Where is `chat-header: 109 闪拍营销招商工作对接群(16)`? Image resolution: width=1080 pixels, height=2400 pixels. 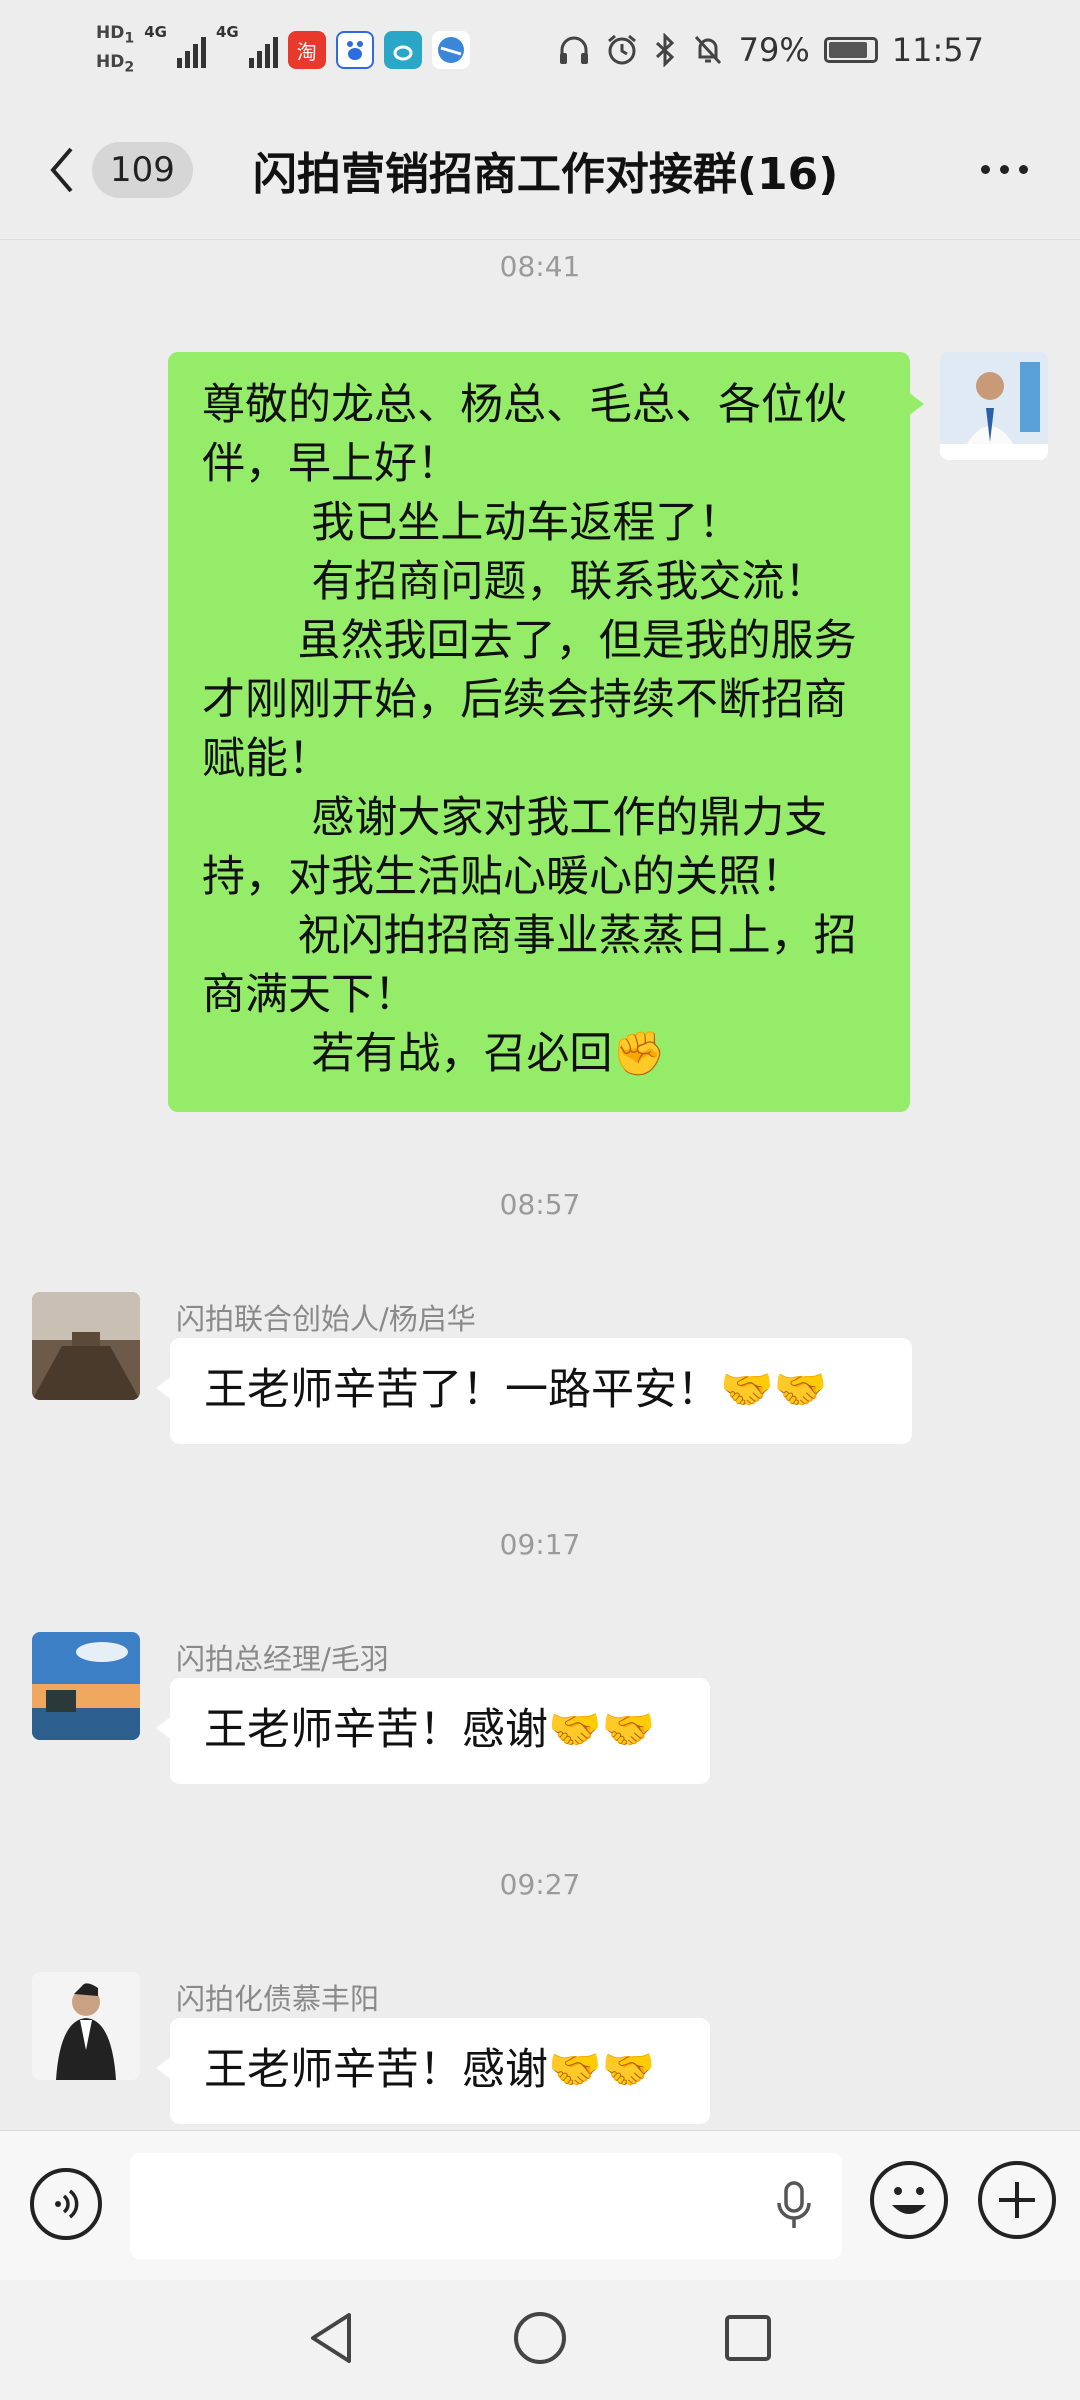 chat-header: 109 闪拍营销招商工作对接群(16) is located at coordinates (540, 170).